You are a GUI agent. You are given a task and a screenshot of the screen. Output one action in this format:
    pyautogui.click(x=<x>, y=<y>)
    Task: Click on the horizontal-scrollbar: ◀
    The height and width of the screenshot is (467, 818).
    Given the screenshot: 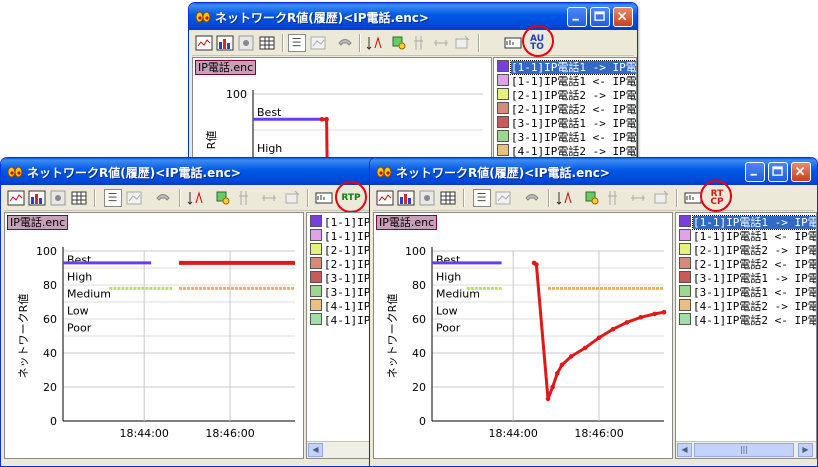 What is the action you would take?
    pyautogui.click(x=342, y=449)
    